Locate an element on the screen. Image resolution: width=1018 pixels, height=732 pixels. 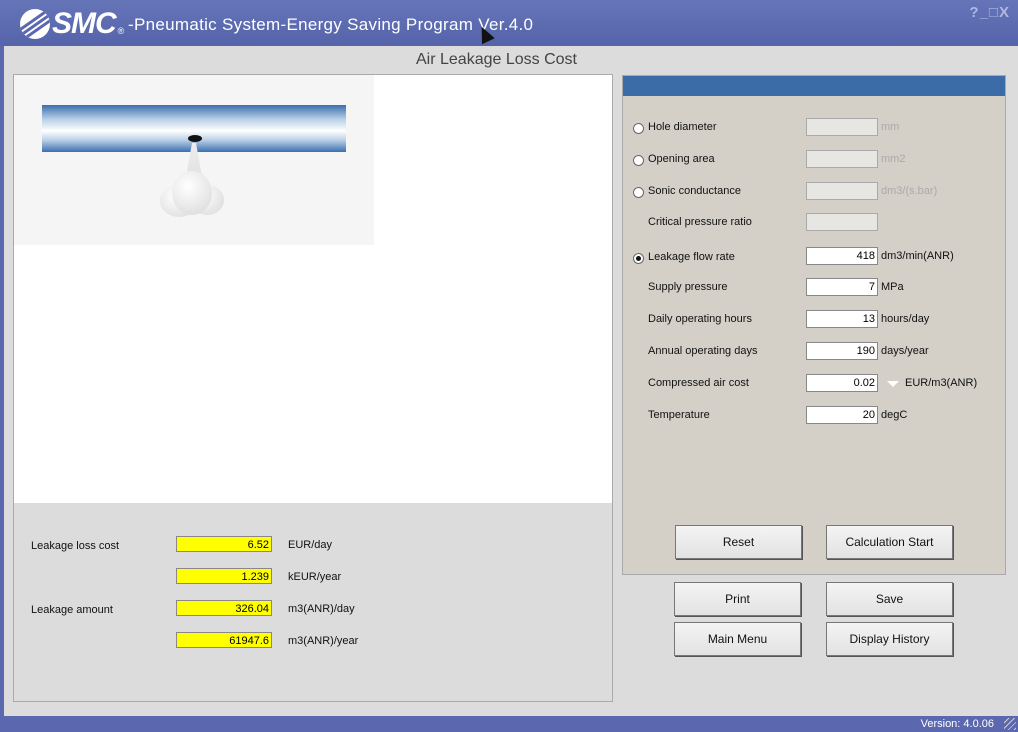
temperature-field: 20 is located at coordinates (842, 415).